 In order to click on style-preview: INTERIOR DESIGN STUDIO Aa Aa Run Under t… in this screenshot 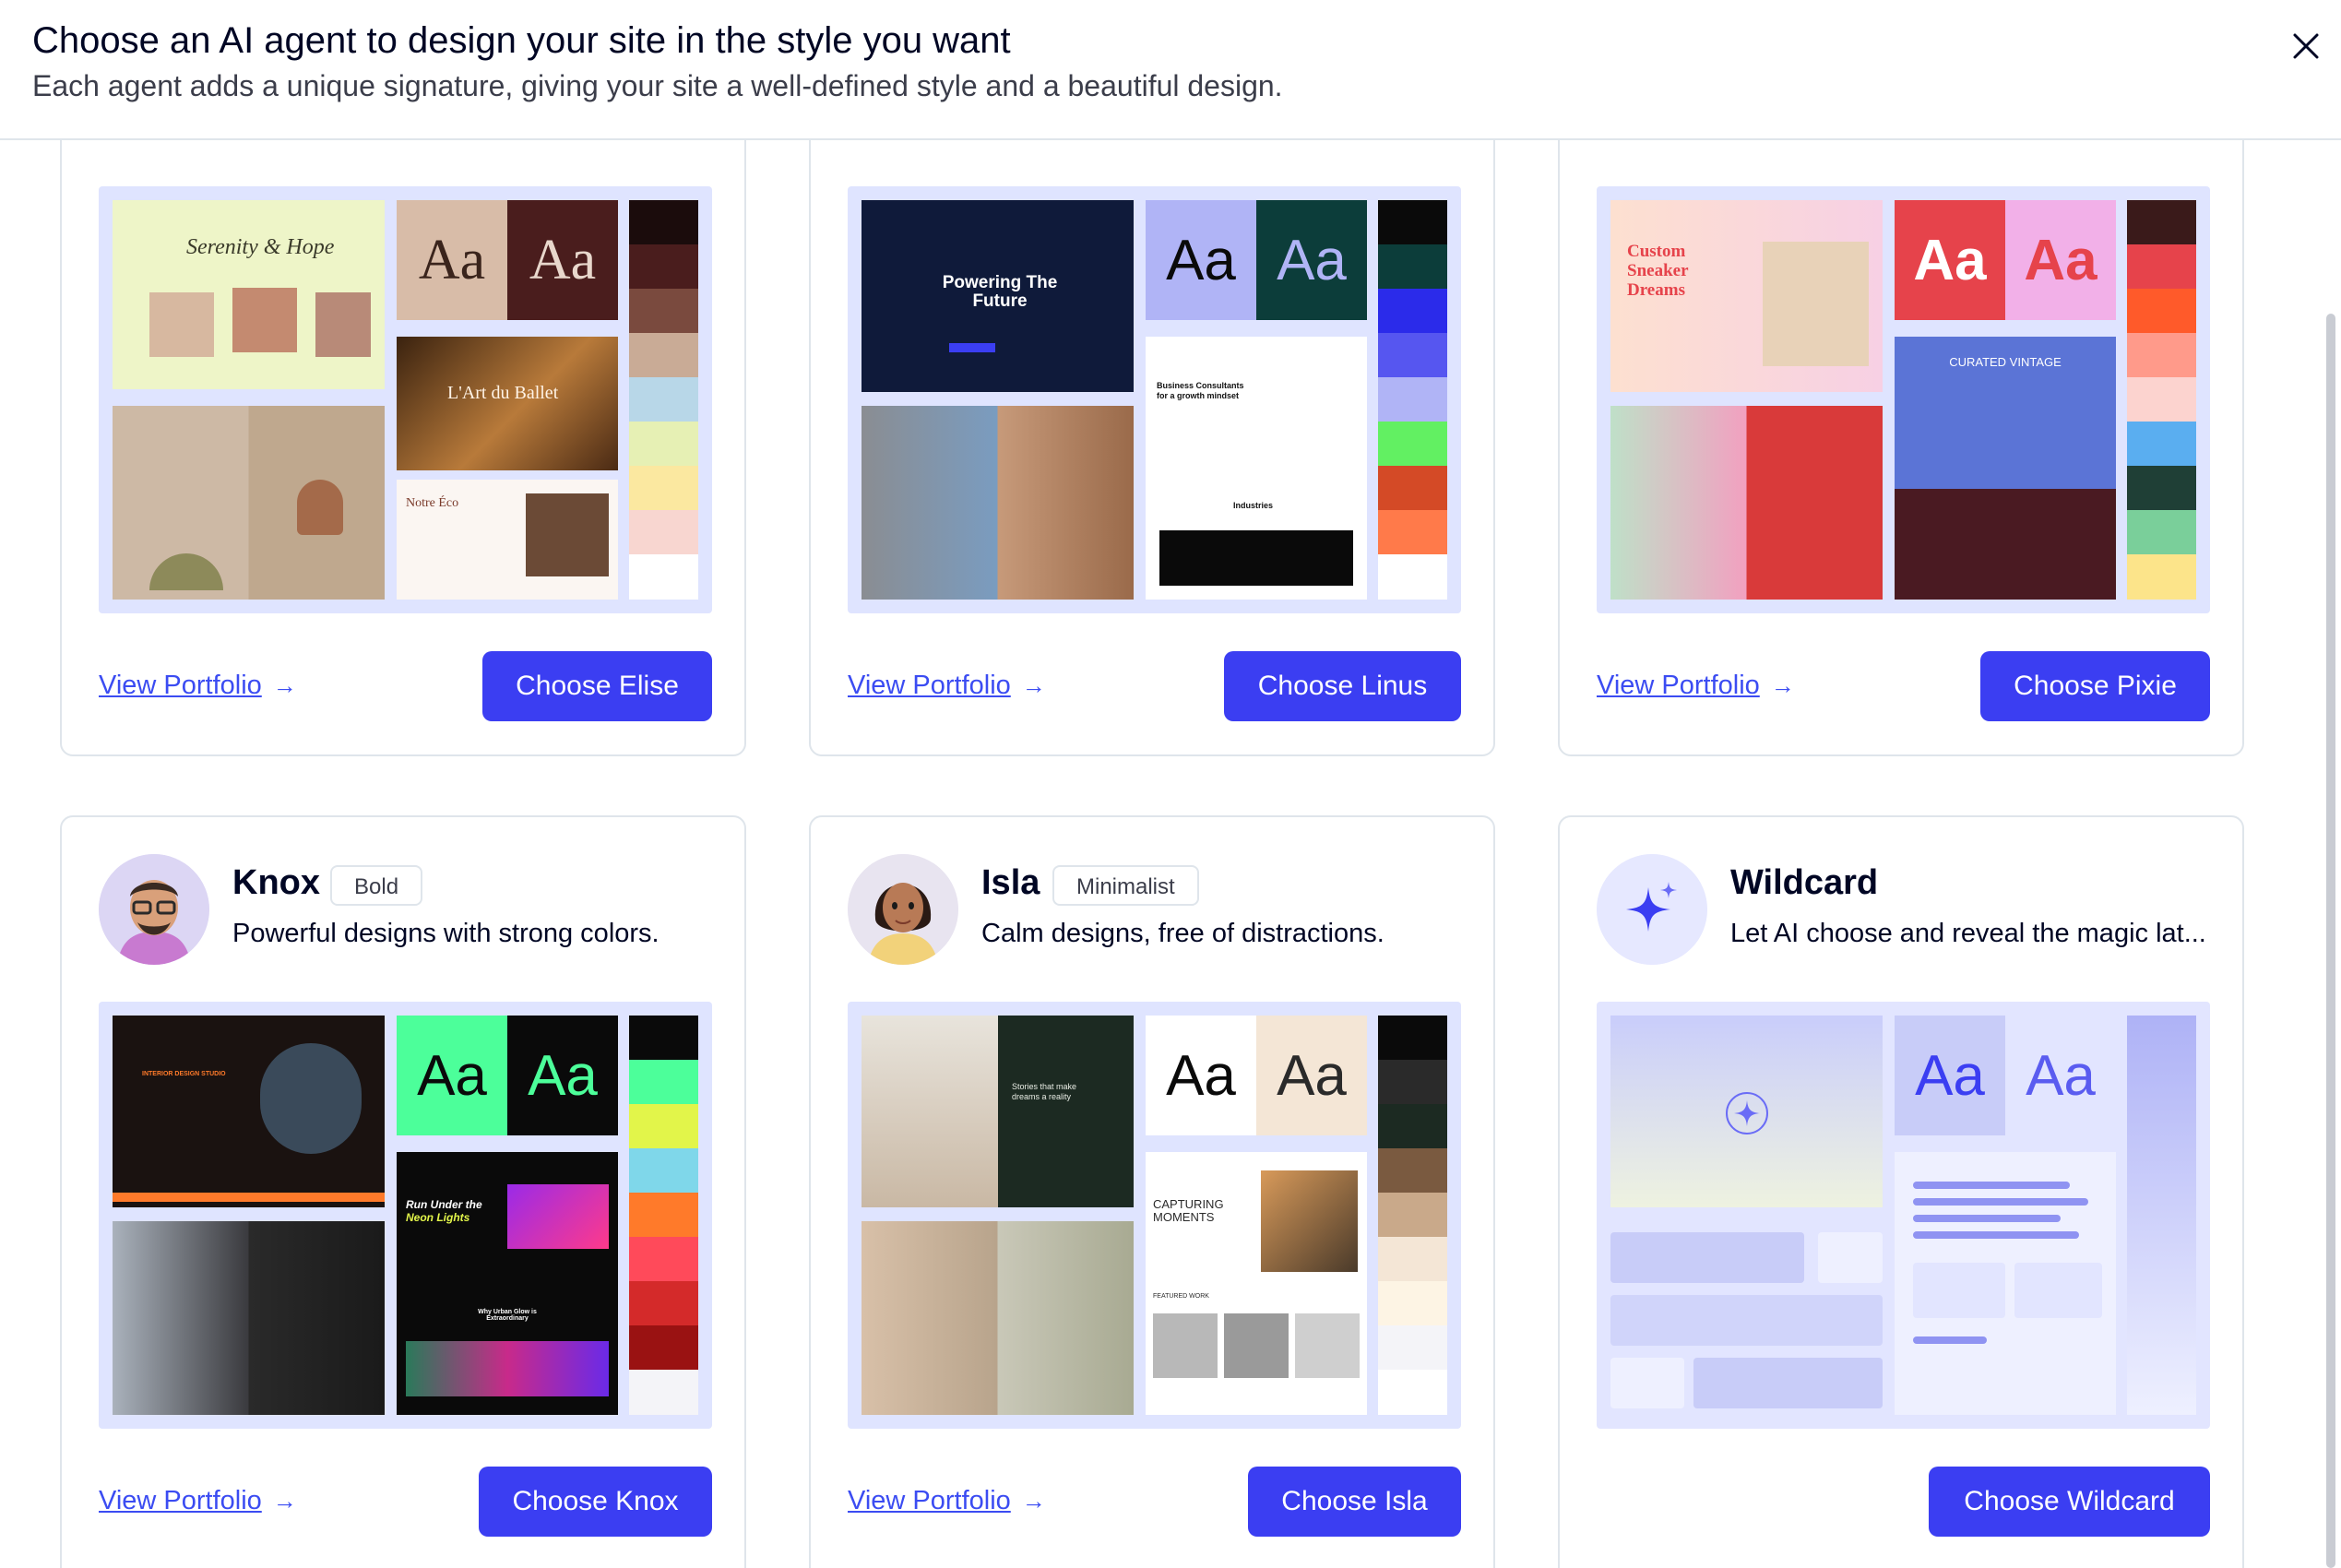, I will do `click(405, 1215)`.